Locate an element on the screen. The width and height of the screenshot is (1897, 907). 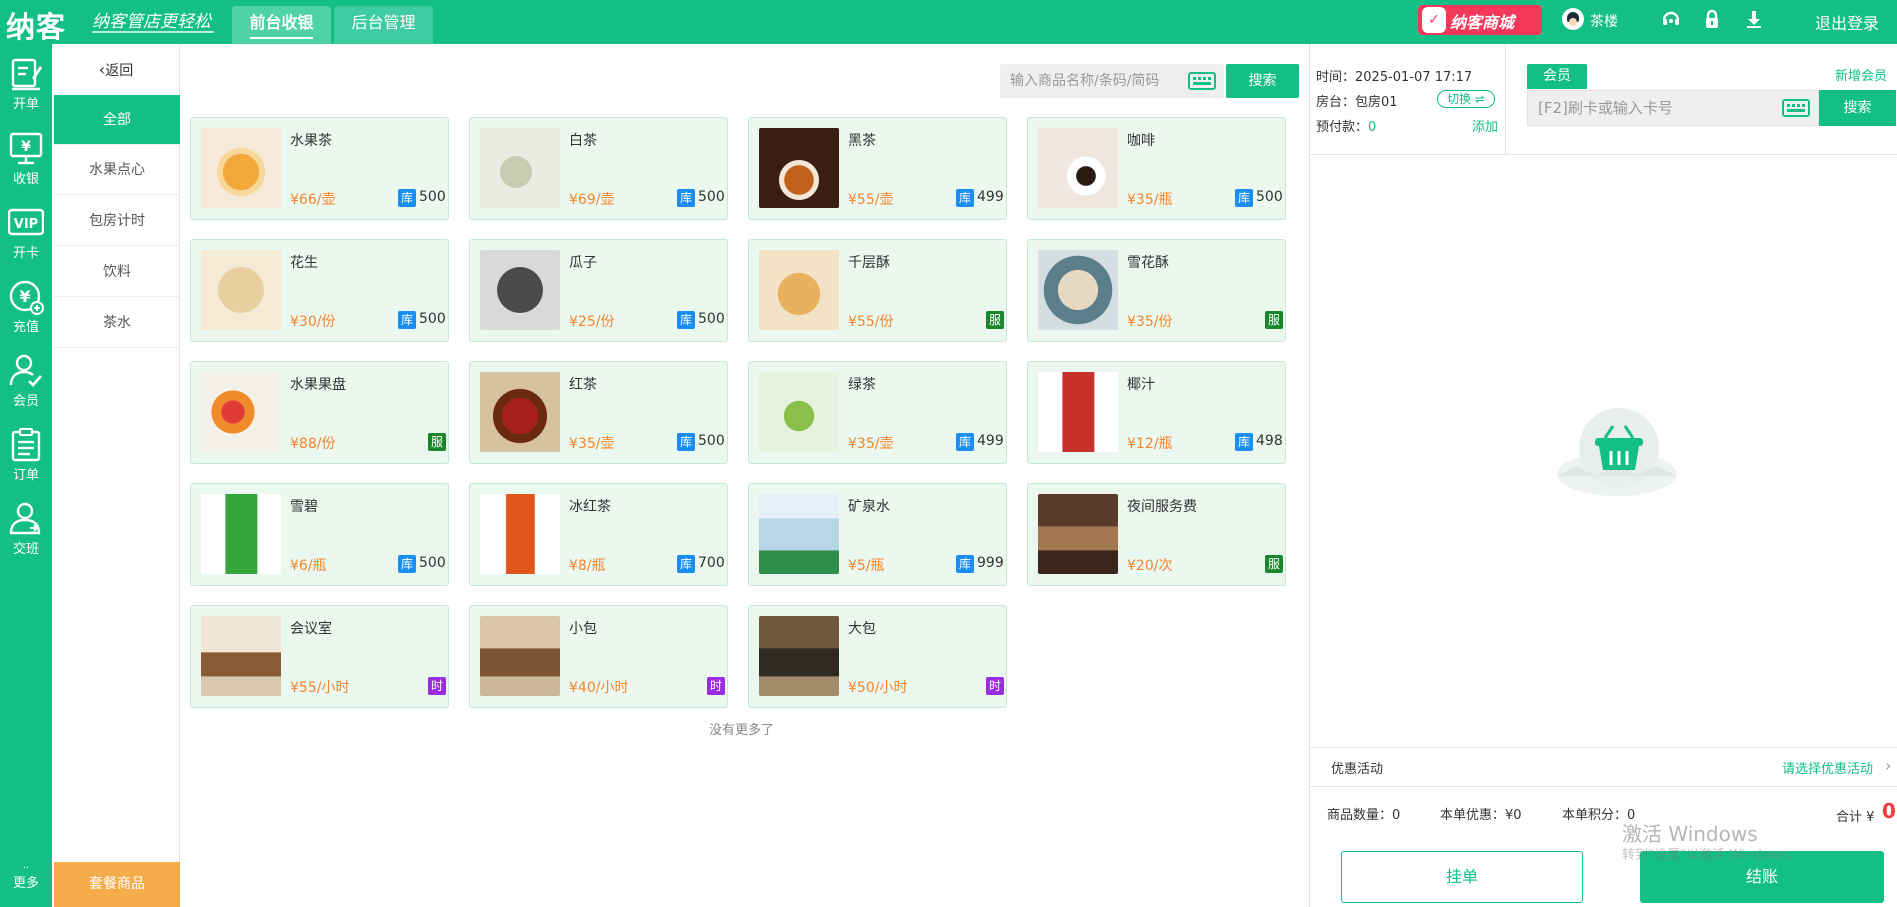
new-member-link: 新增会员 is located at coordinates (1861, 74).